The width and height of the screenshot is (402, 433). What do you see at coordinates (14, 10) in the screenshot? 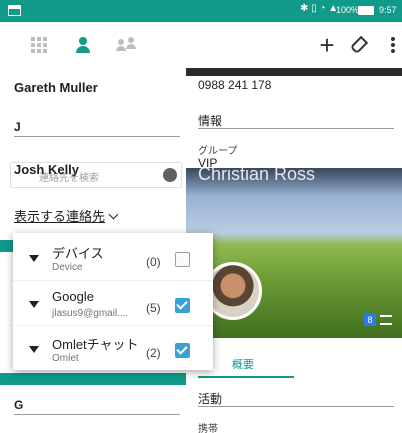
I see `app-notification-icon` at bounding box center [14, 10].